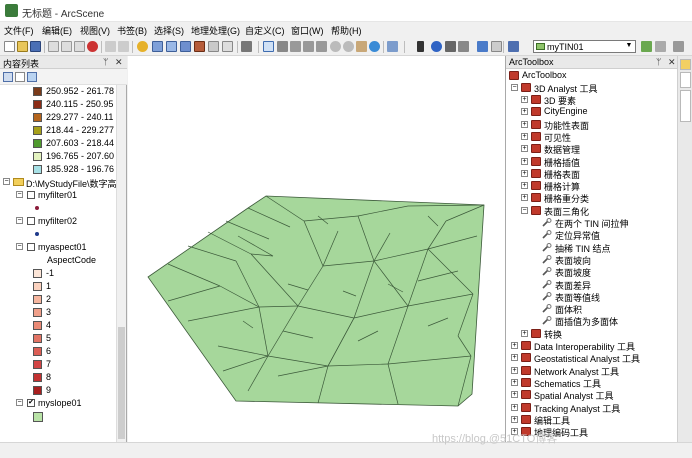  Describe the element at coordinates (227, 46) in the screenshot. I see `model-builder-icon` at that location.